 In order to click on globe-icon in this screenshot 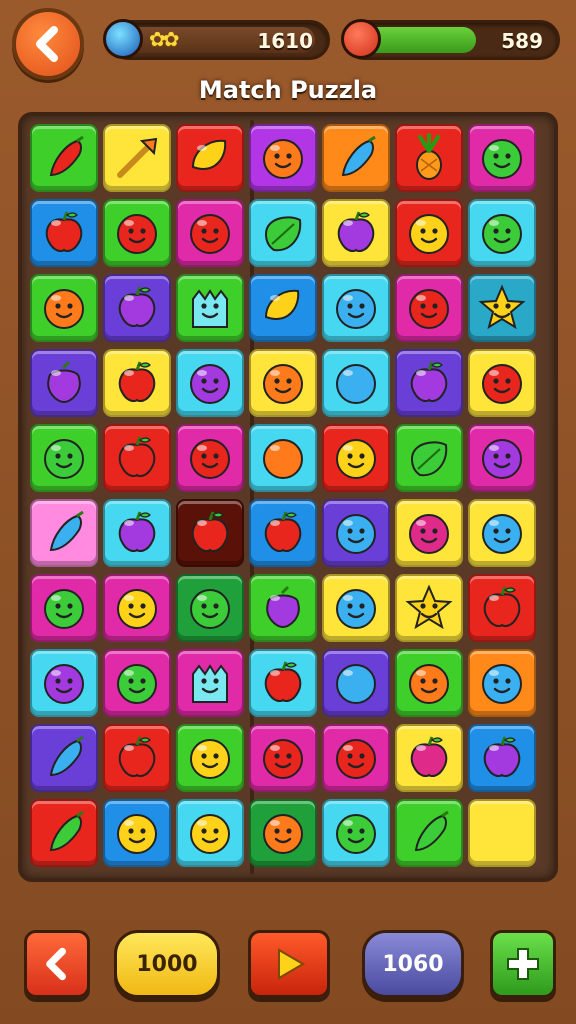, I will do `click(123, 39)`.